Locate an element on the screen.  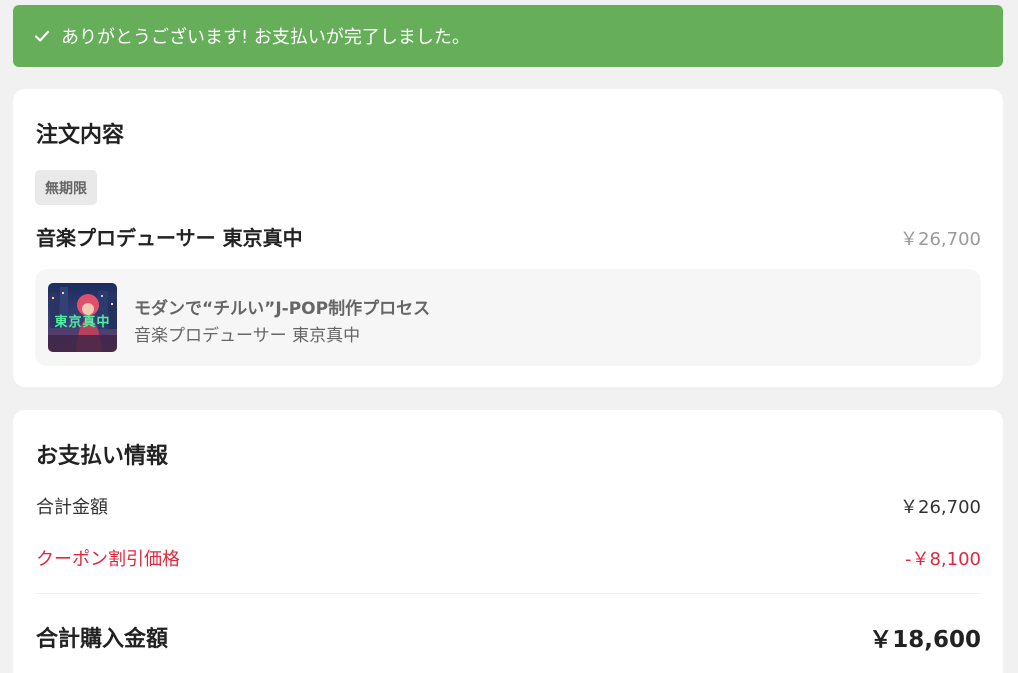
course-author: 音楽プロデューサー 東京真中 is located at coordinates (247, 336).